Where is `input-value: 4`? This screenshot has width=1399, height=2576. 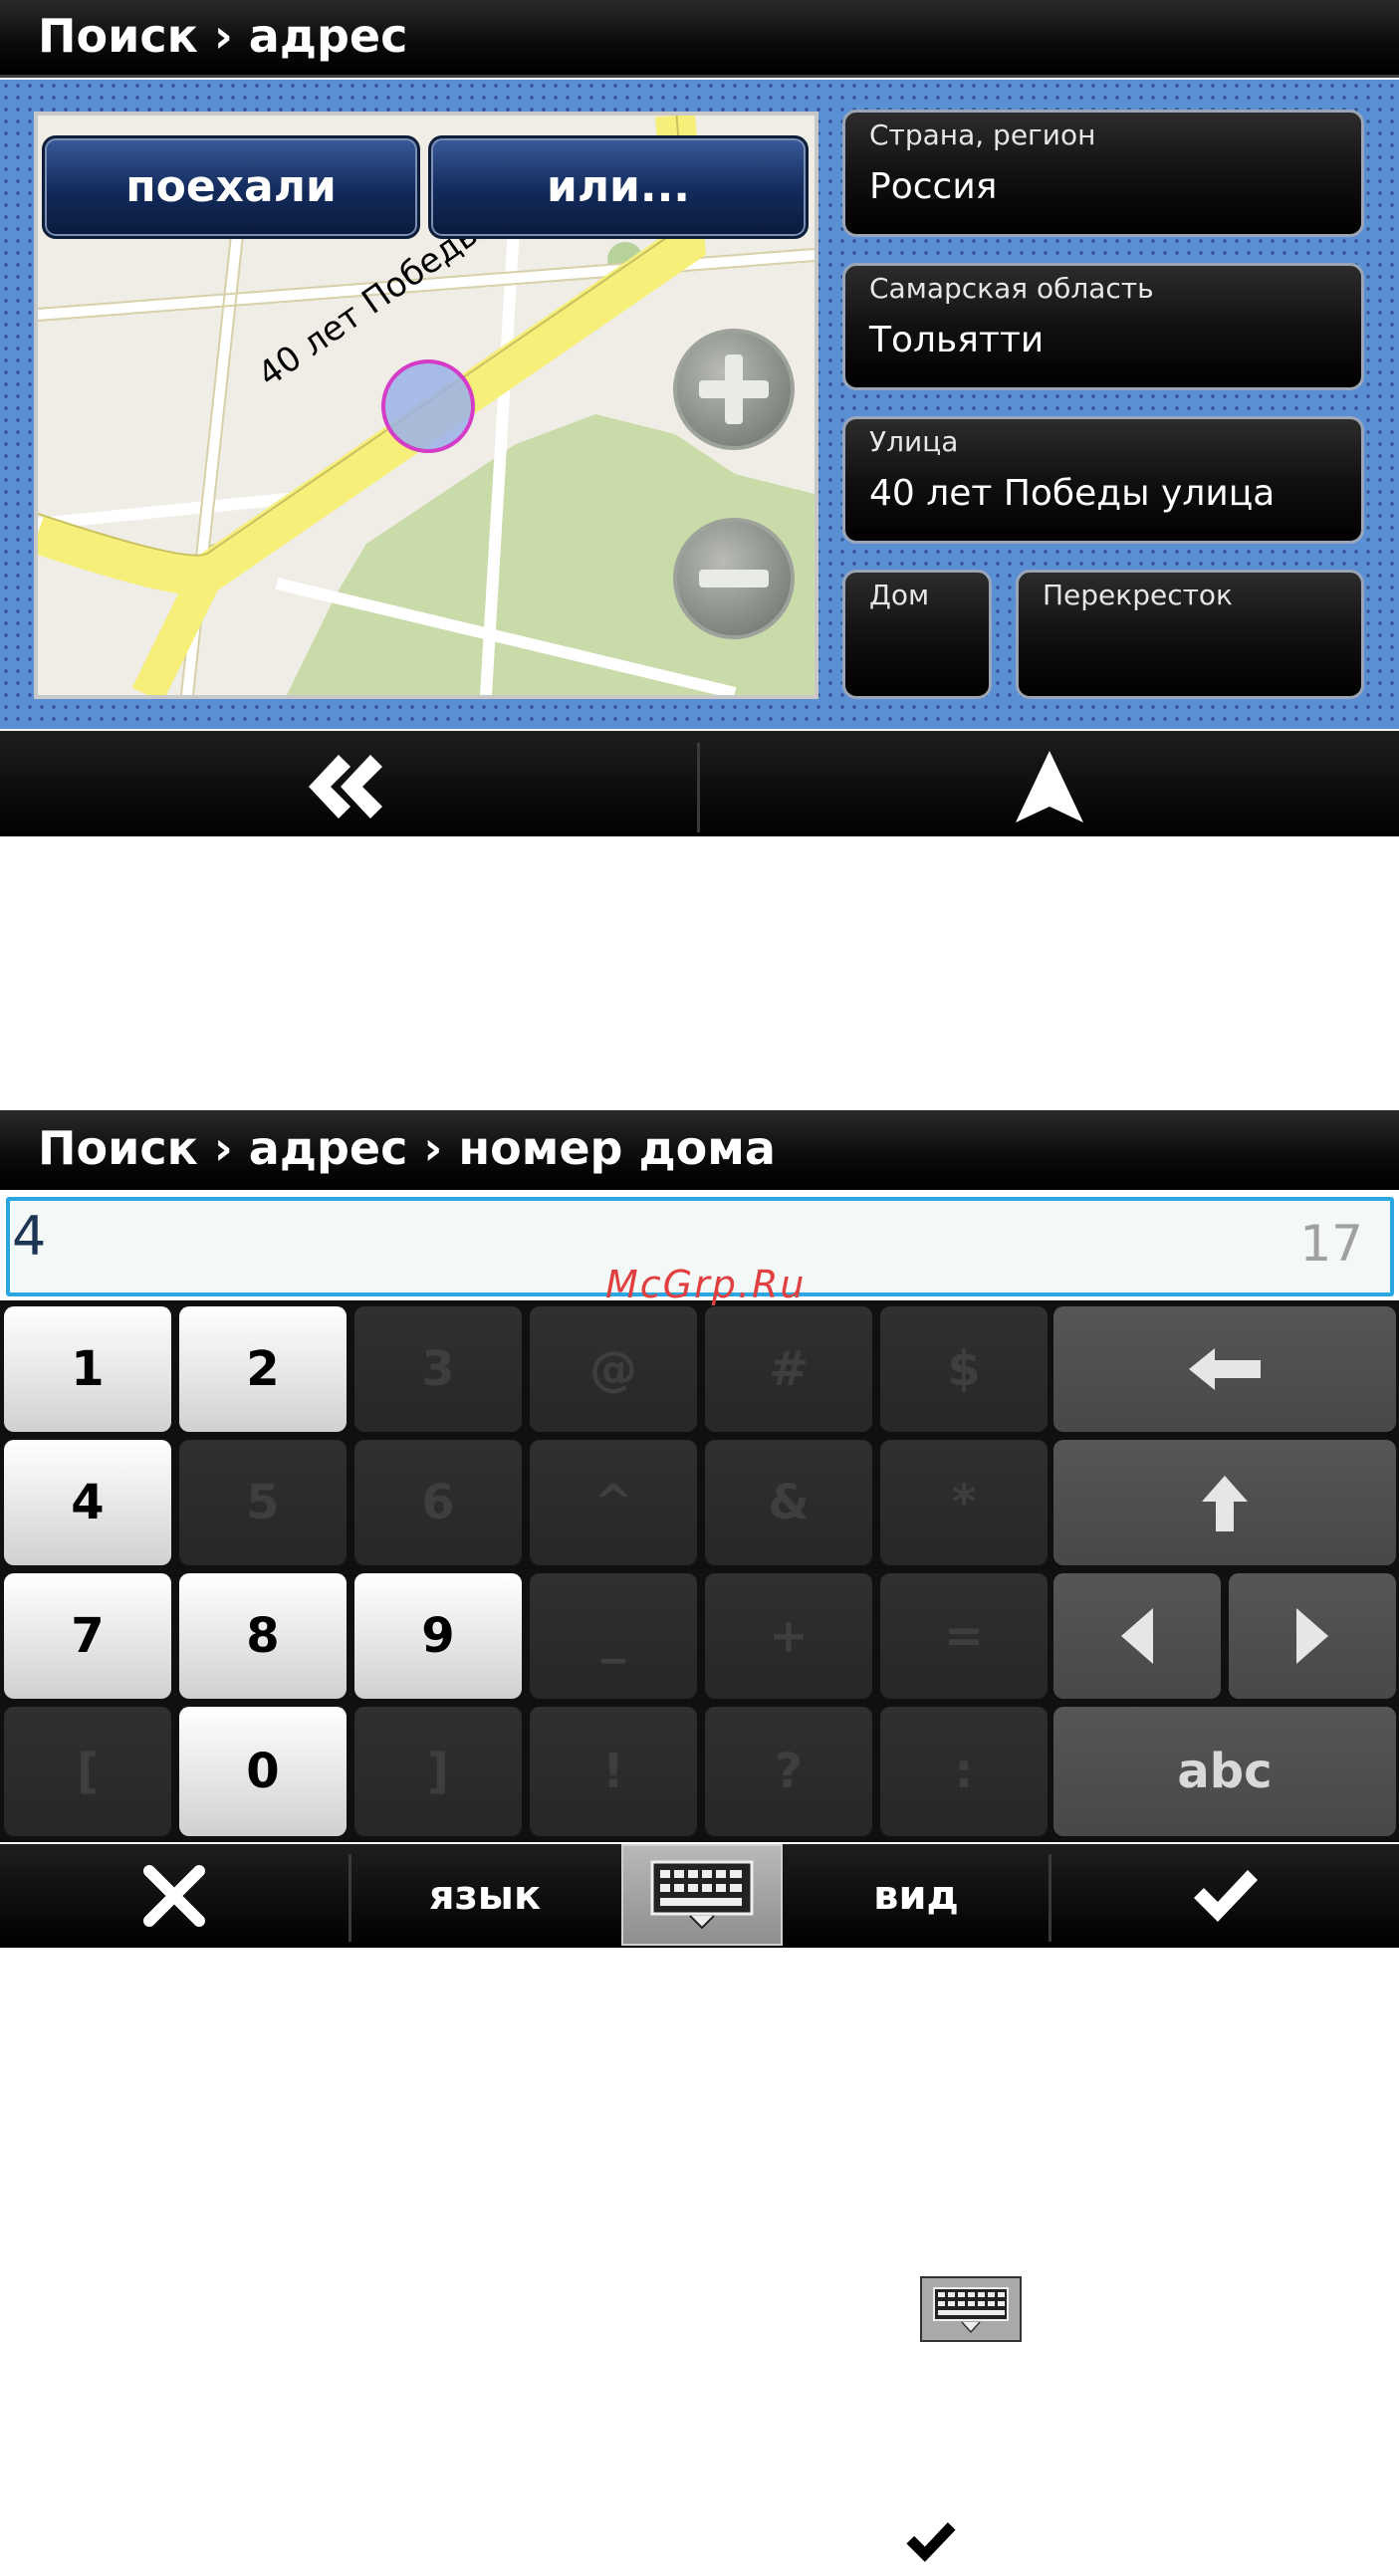 input-value: 4 is located at coordinates (29, 1236).